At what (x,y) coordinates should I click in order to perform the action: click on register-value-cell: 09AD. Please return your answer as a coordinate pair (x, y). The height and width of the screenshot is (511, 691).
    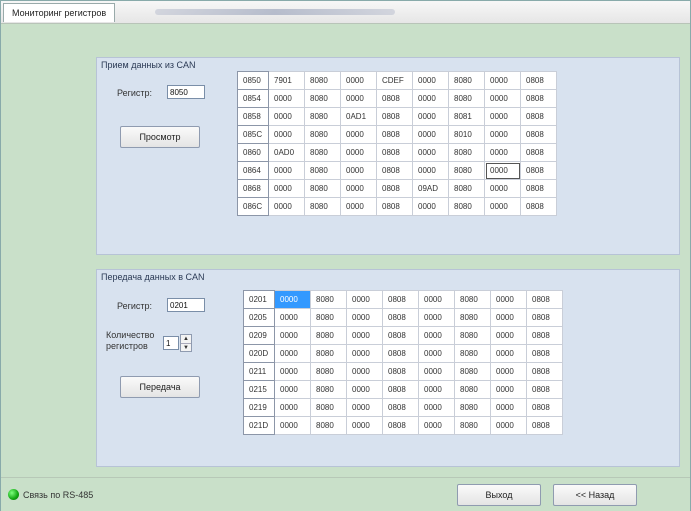
    Looking at the image, I should click on (430, 188).